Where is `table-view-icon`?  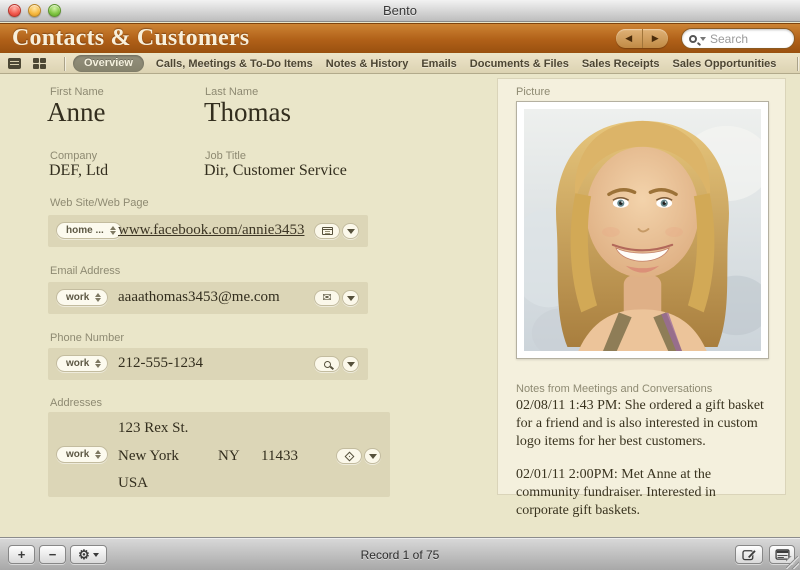 table-view-icon is located at coordinates (14, 63).